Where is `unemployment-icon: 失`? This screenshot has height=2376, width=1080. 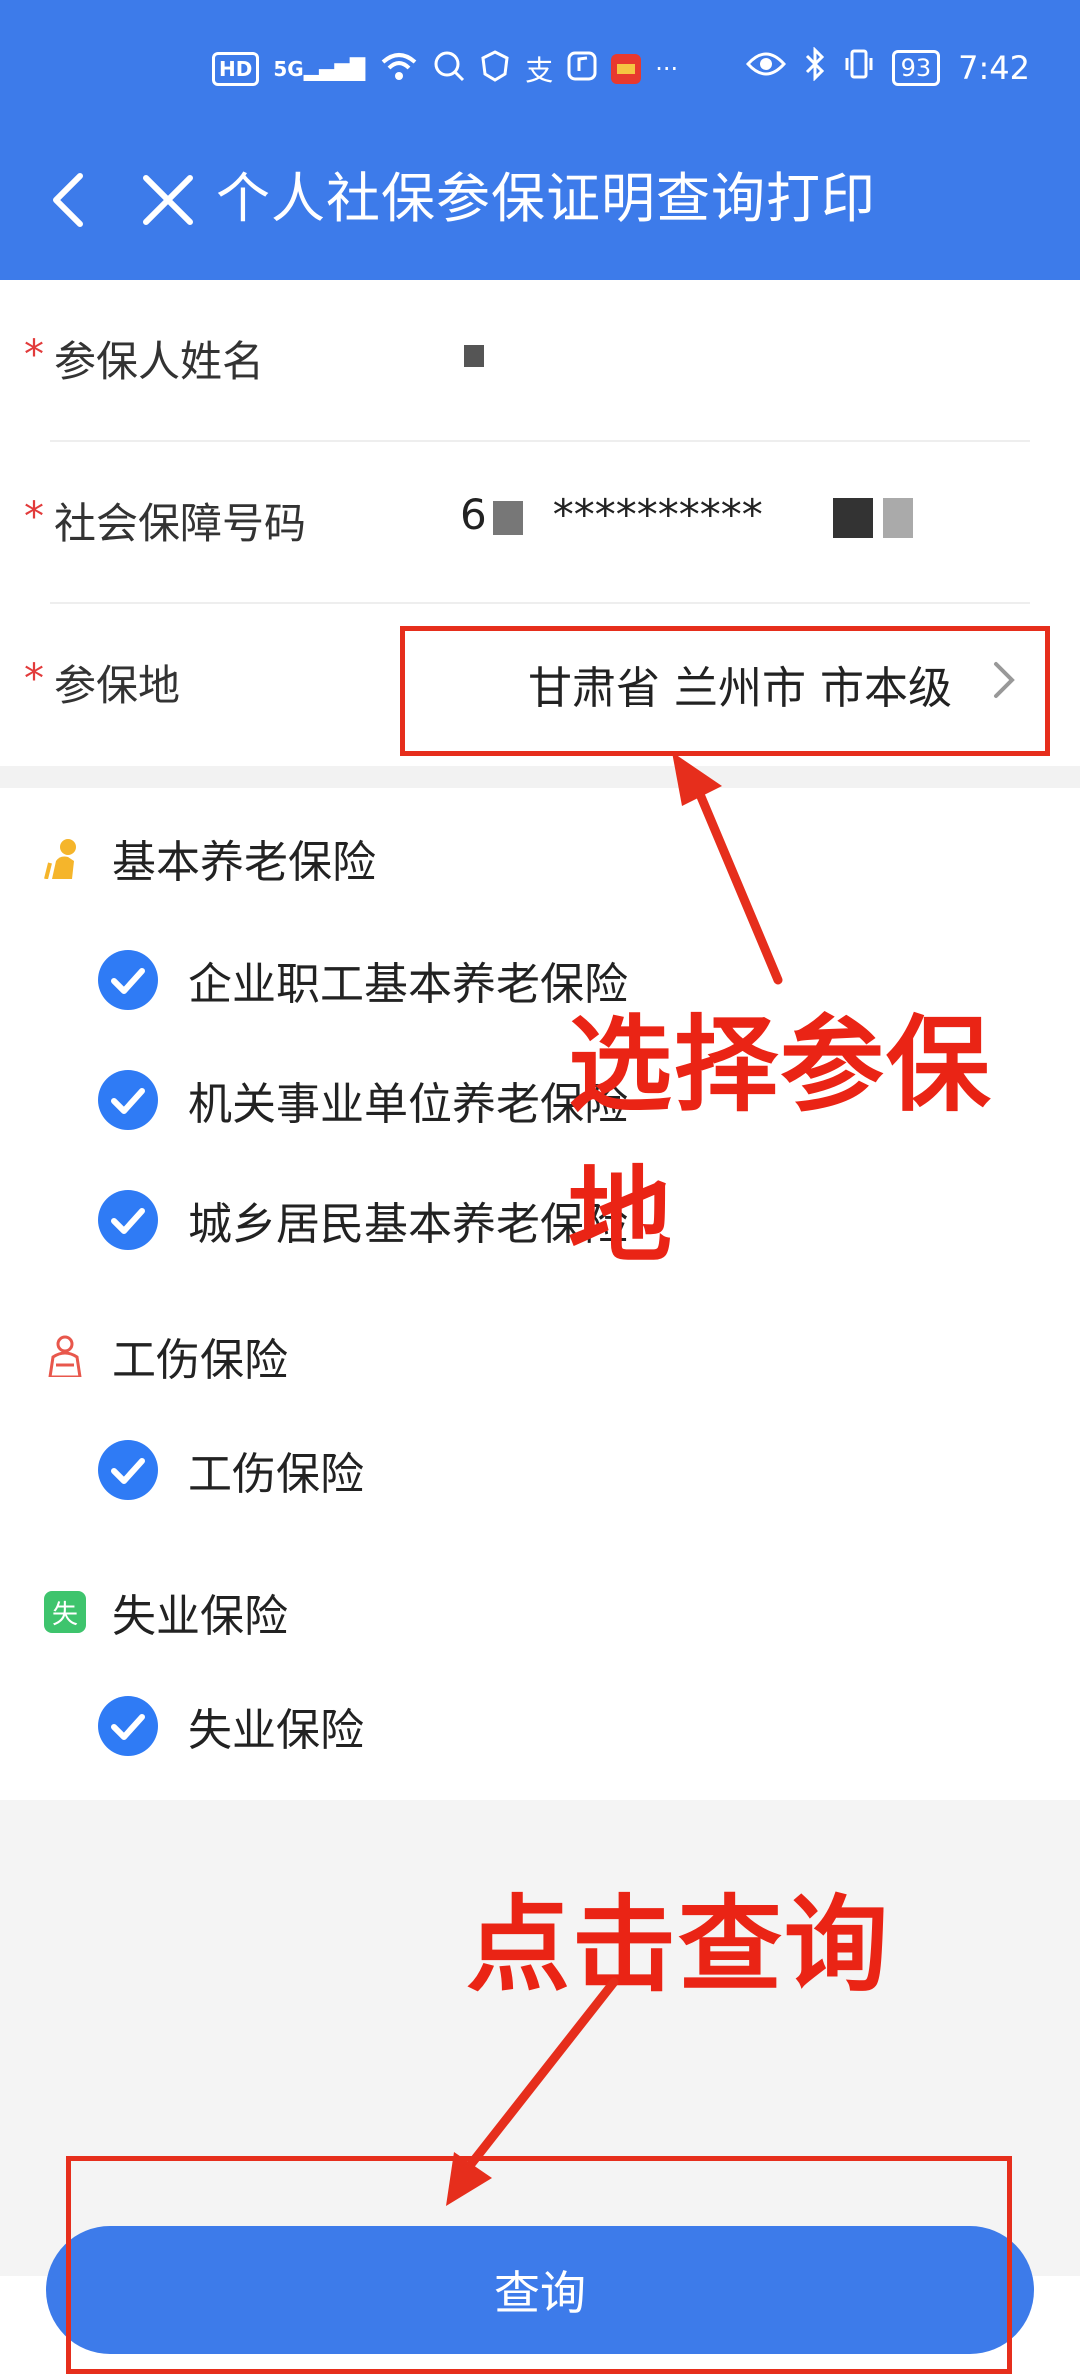
unemployment-icon: 失 is located at coordinates (65, 1612).